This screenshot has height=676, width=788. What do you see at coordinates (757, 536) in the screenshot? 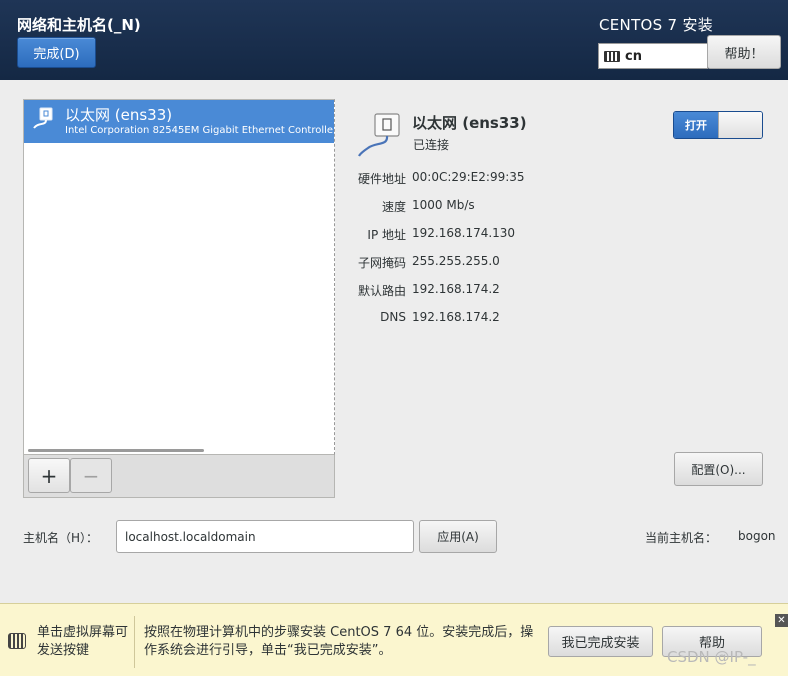
I see `current-hostname-value: bogon` at bounding box center [757, 536].